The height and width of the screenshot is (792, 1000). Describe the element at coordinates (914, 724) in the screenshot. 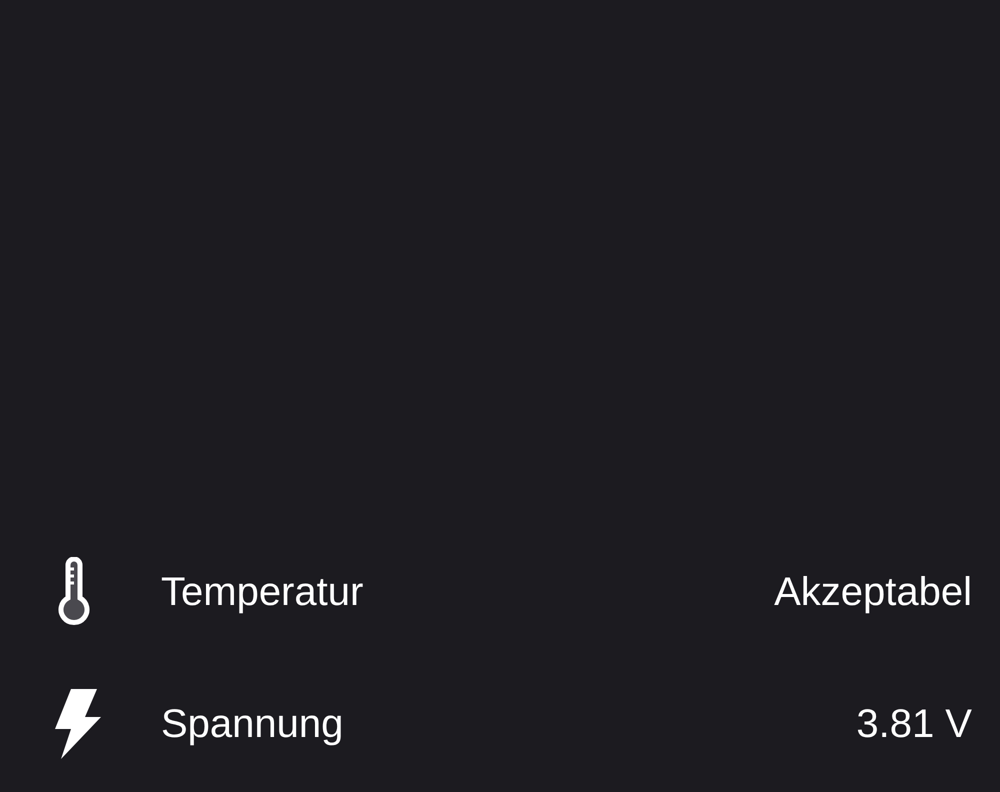

I see `row-value: 3.81 V` at that location.